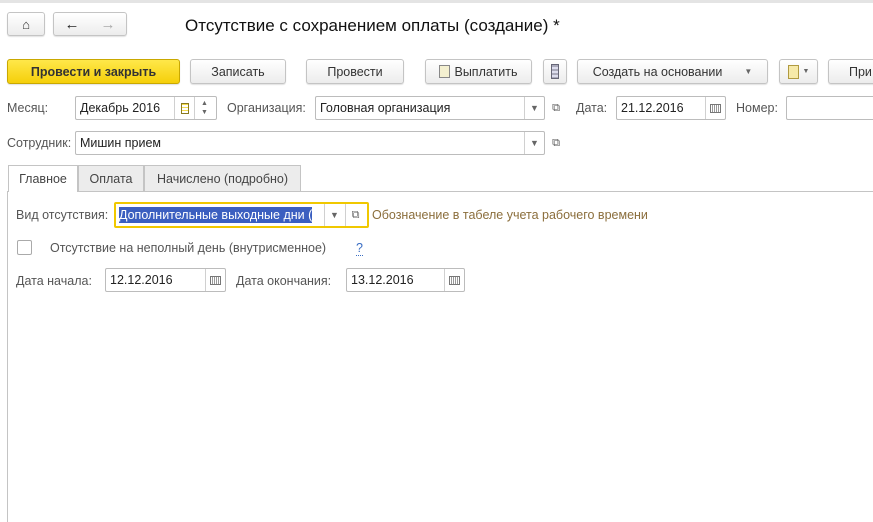 The height and width of the screenshot is (522, 873). What do you see at coordinates (793, 71) in the screenshot?
I see `document-icon` at bounding box center [793, 71].